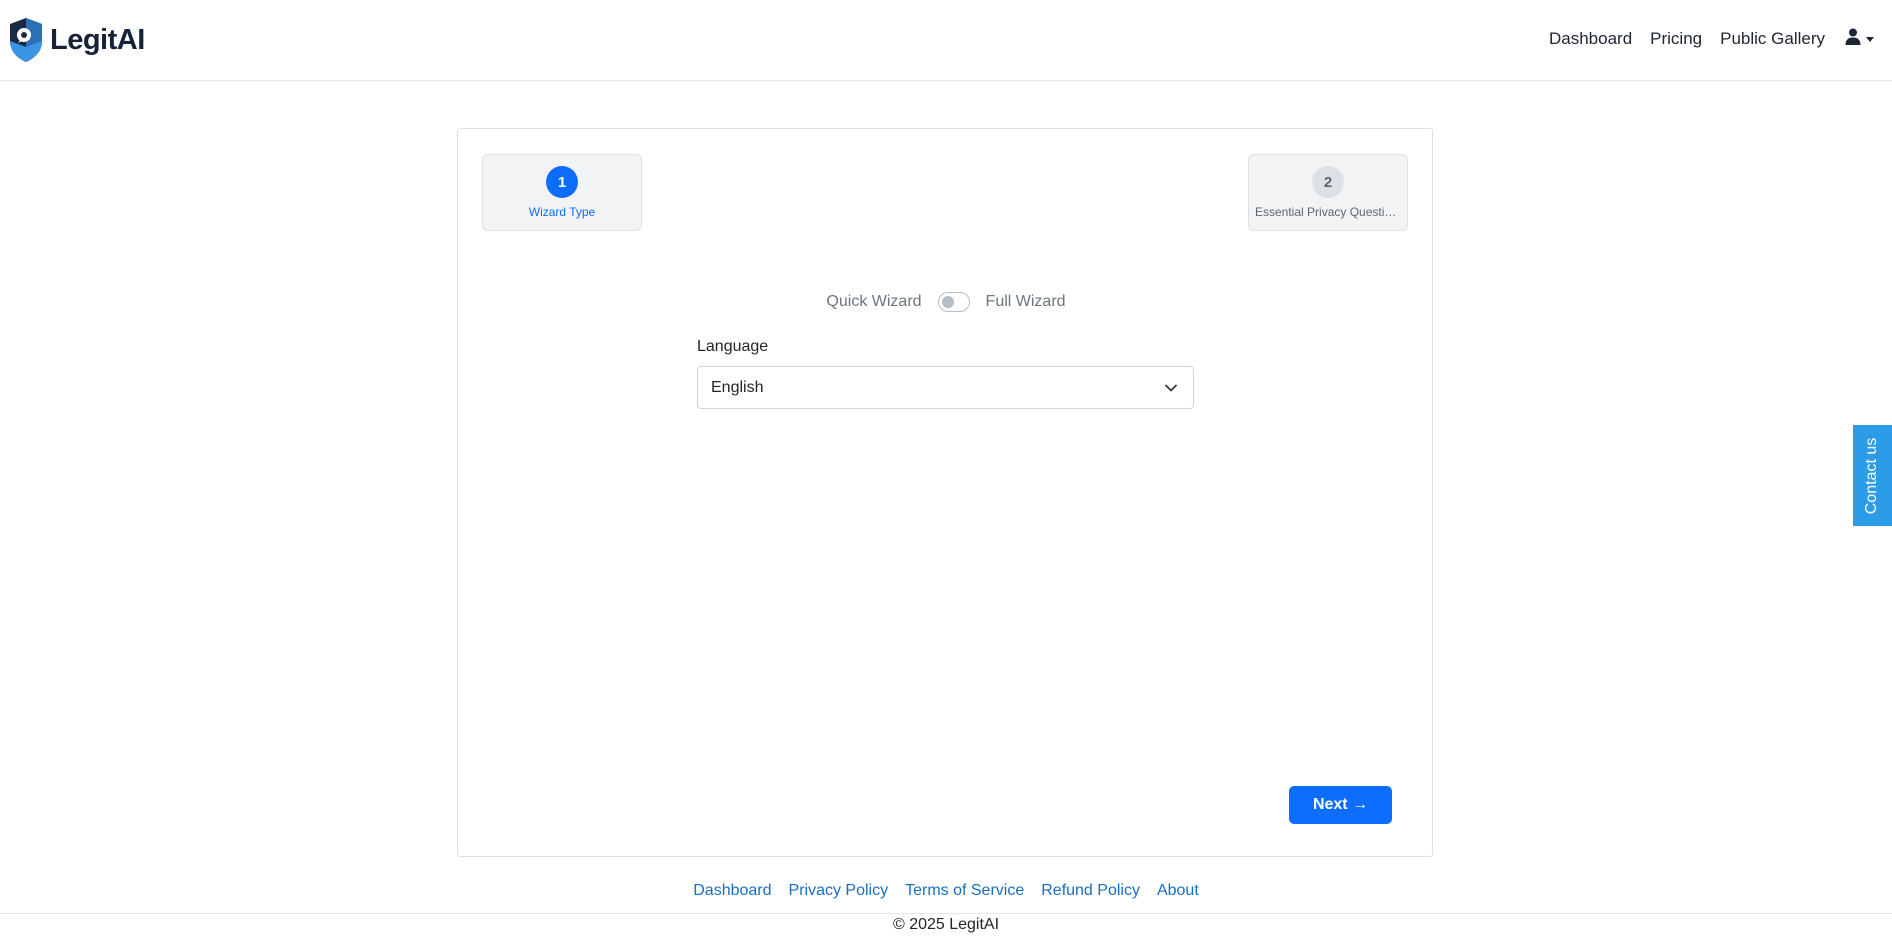 This screenshot has width=1892, height=951. Describe the element at coordinates (97, 39) in the screenshot. I see `brand-name: LegitAI` at that location.